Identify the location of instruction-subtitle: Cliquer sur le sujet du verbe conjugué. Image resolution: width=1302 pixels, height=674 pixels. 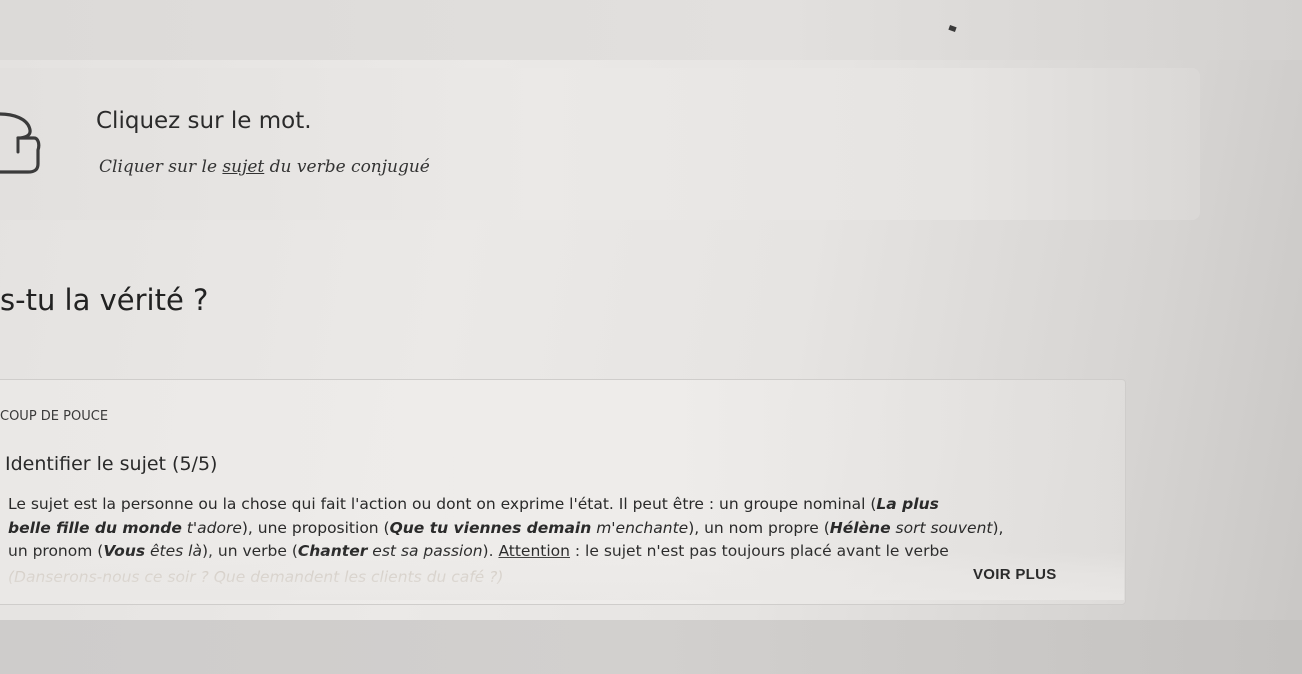
(264, 167).